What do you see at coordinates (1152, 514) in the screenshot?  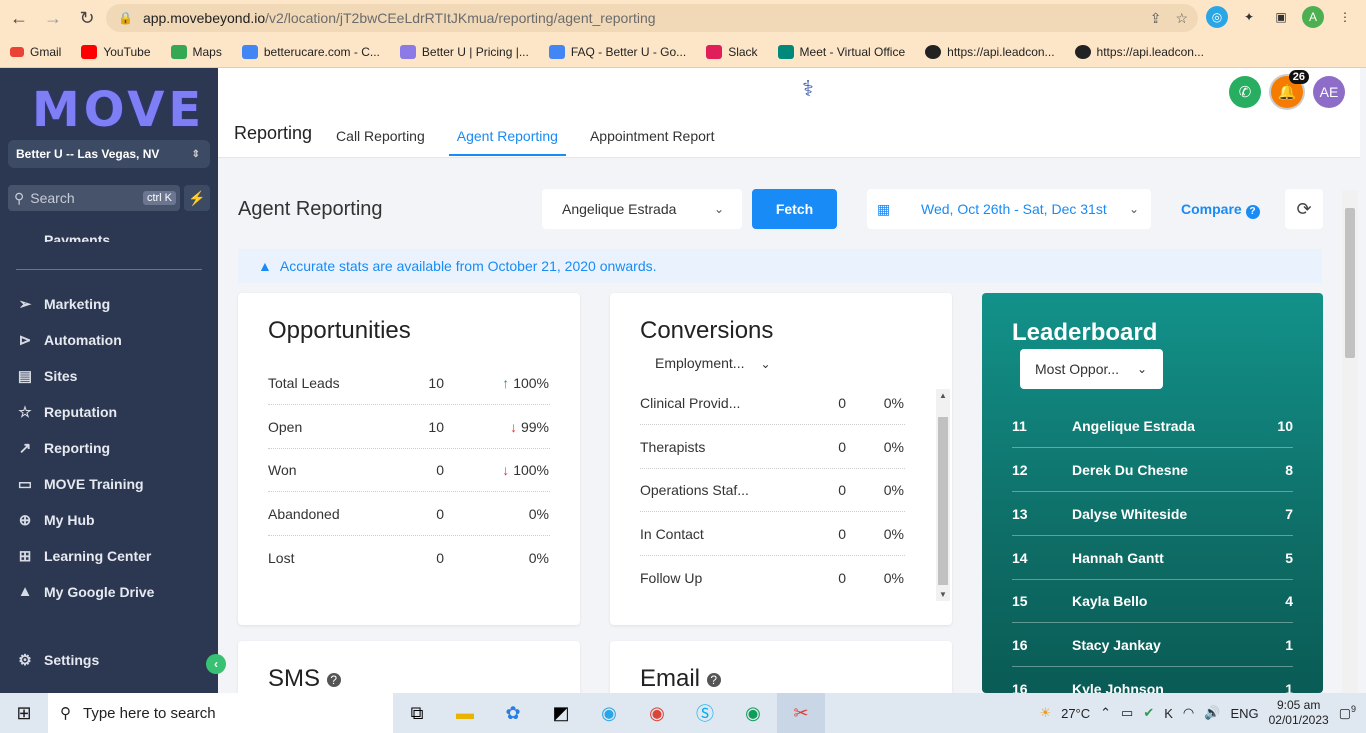 I see `leaderboard-row: 13 Dalyse Whiteside 7` at bounding box center [1152, 514].